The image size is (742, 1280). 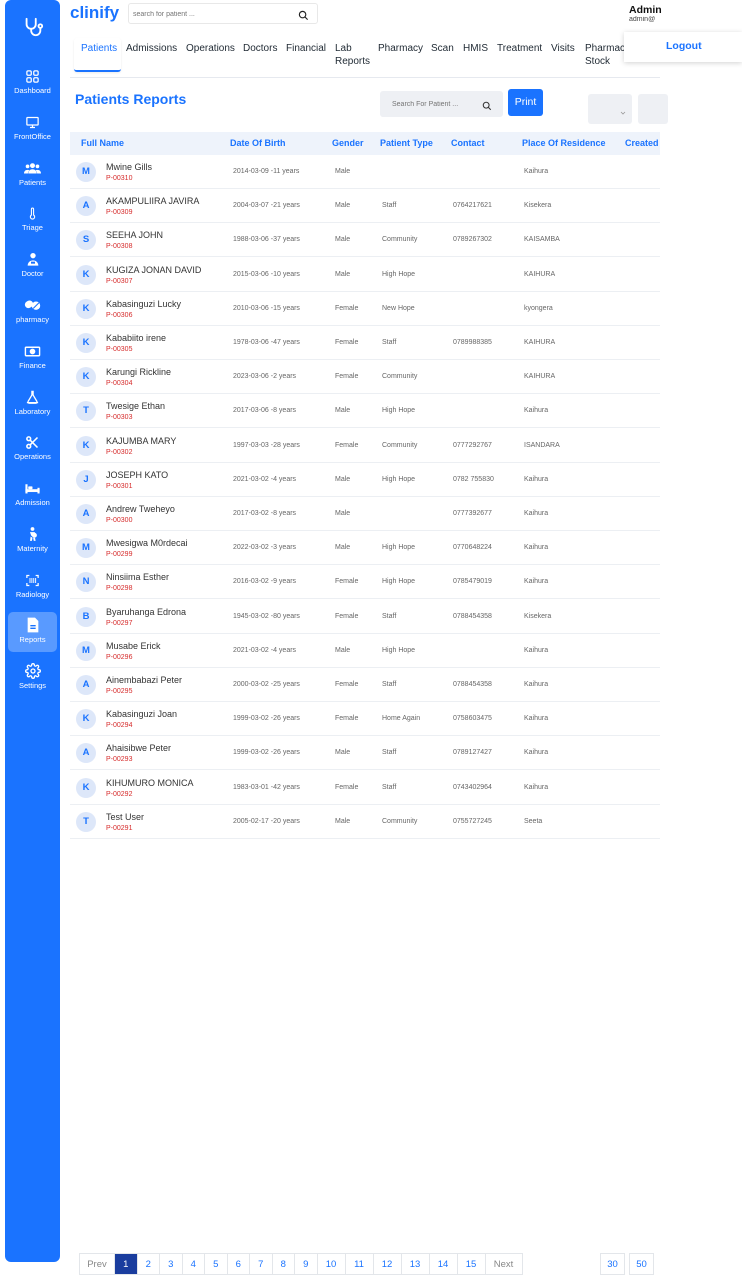 I want to click on page-button: 11, so click(x=359, y=1264).